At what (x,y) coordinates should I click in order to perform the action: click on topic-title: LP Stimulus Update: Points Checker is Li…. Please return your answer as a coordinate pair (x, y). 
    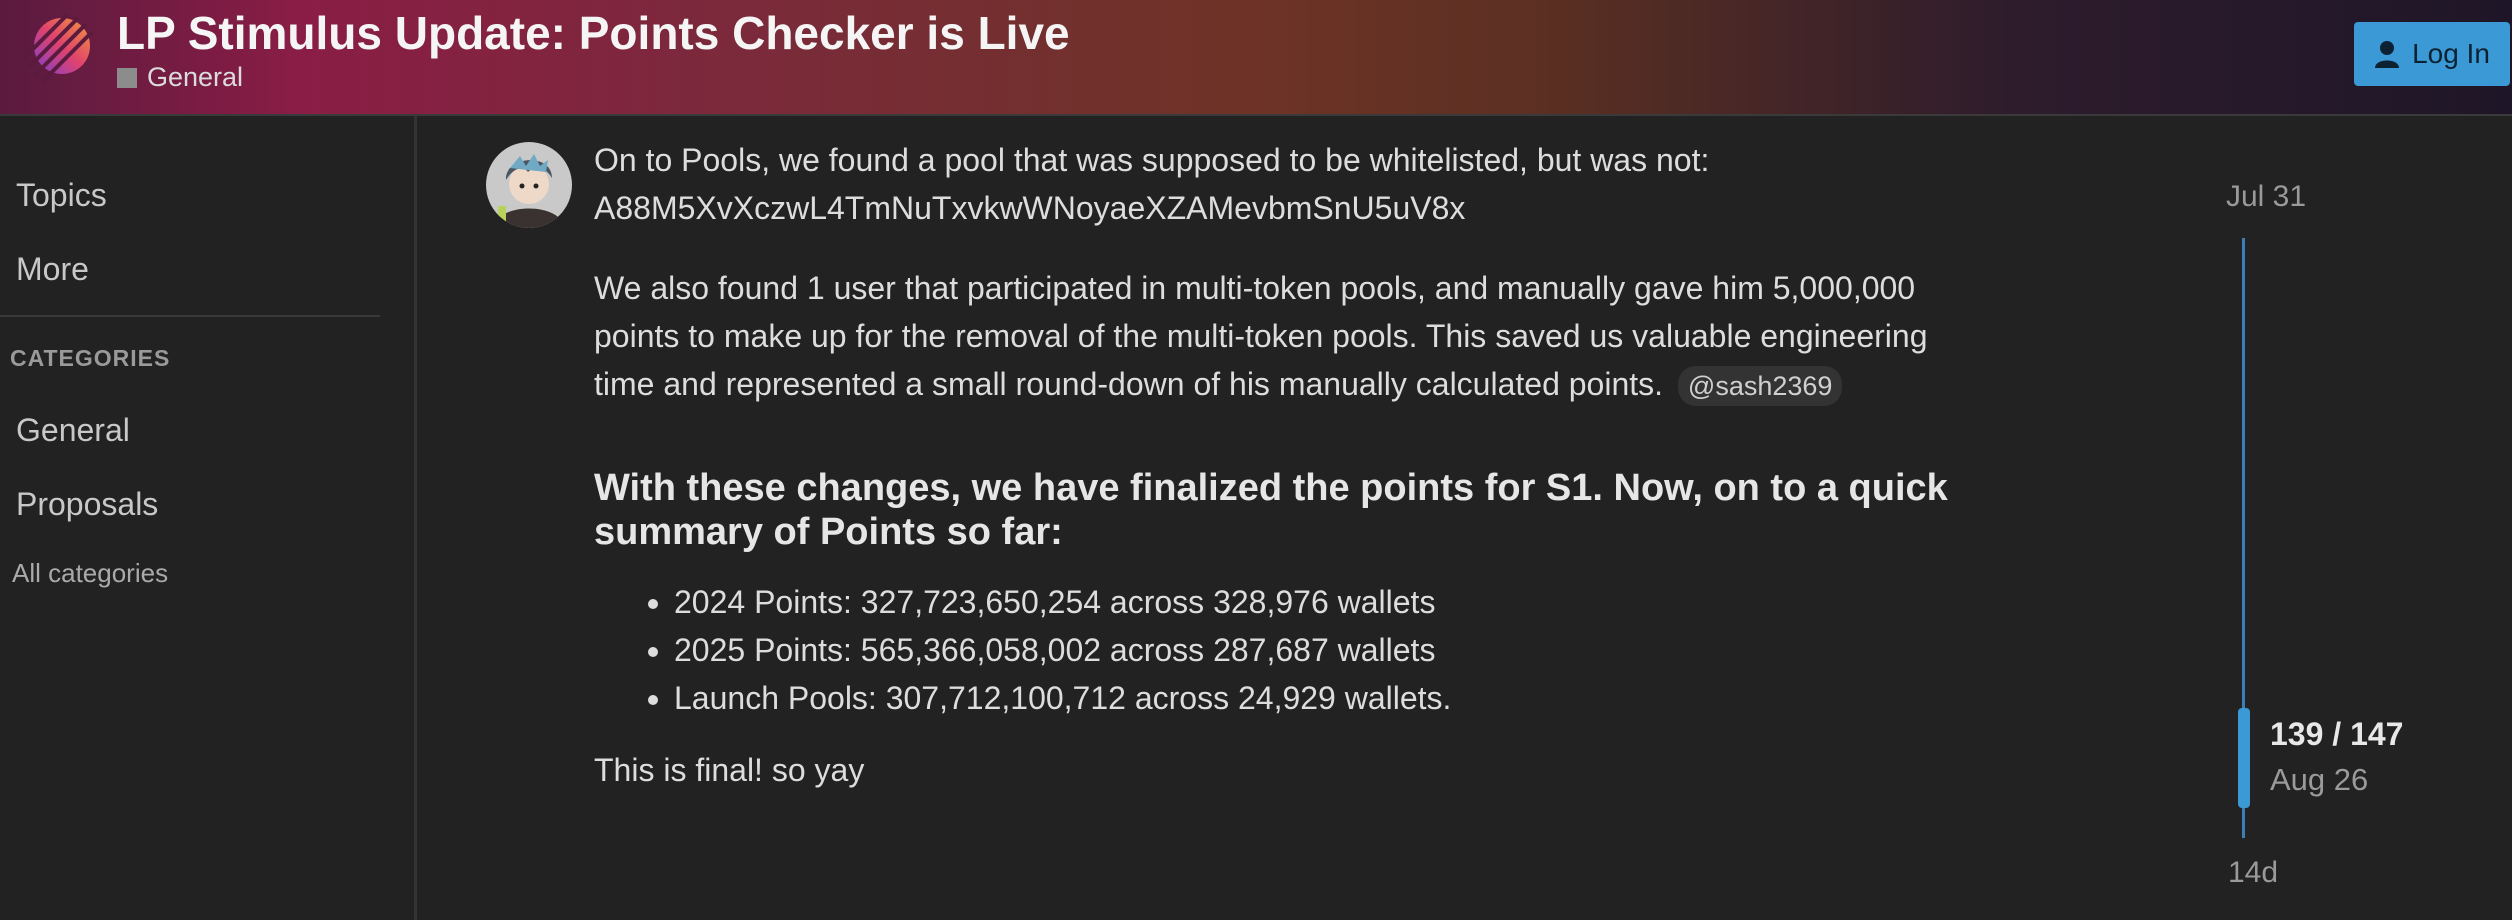
    Looking at the image, I should click on (593, 33).